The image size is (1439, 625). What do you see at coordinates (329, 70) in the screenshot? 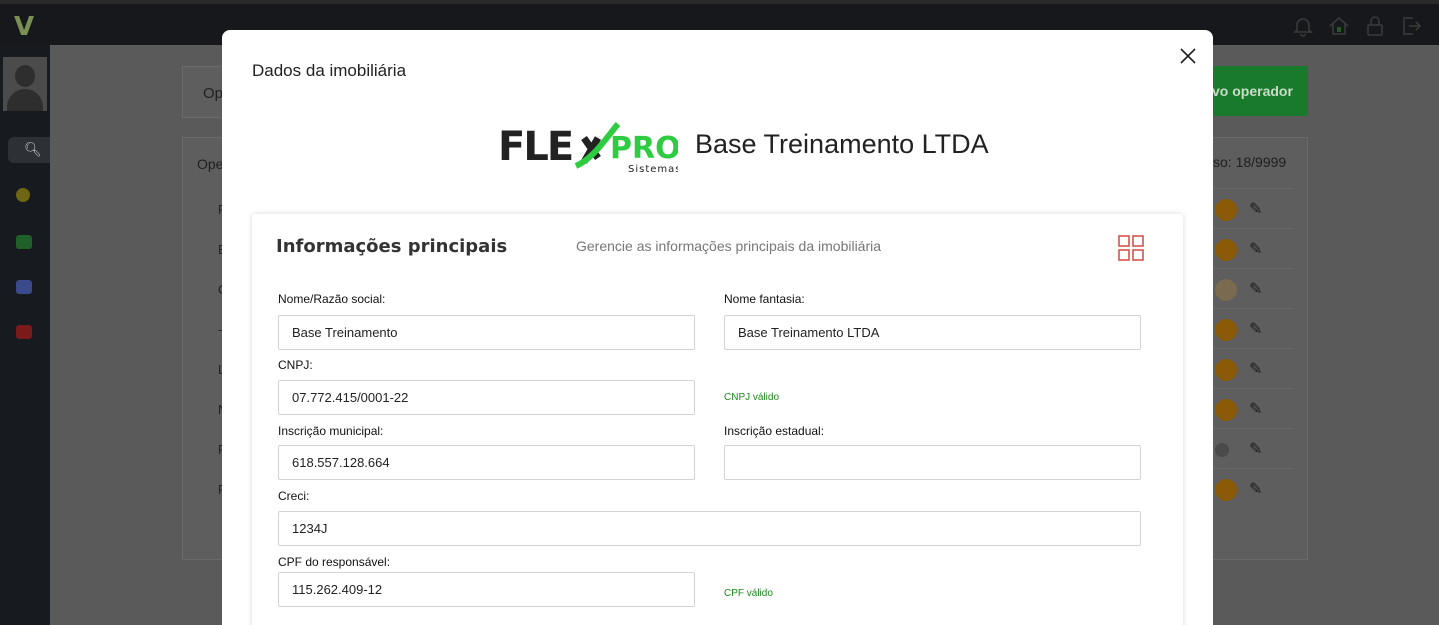
I see `modal-title: Dados da imobiliária` at bounding box center [329, 70].